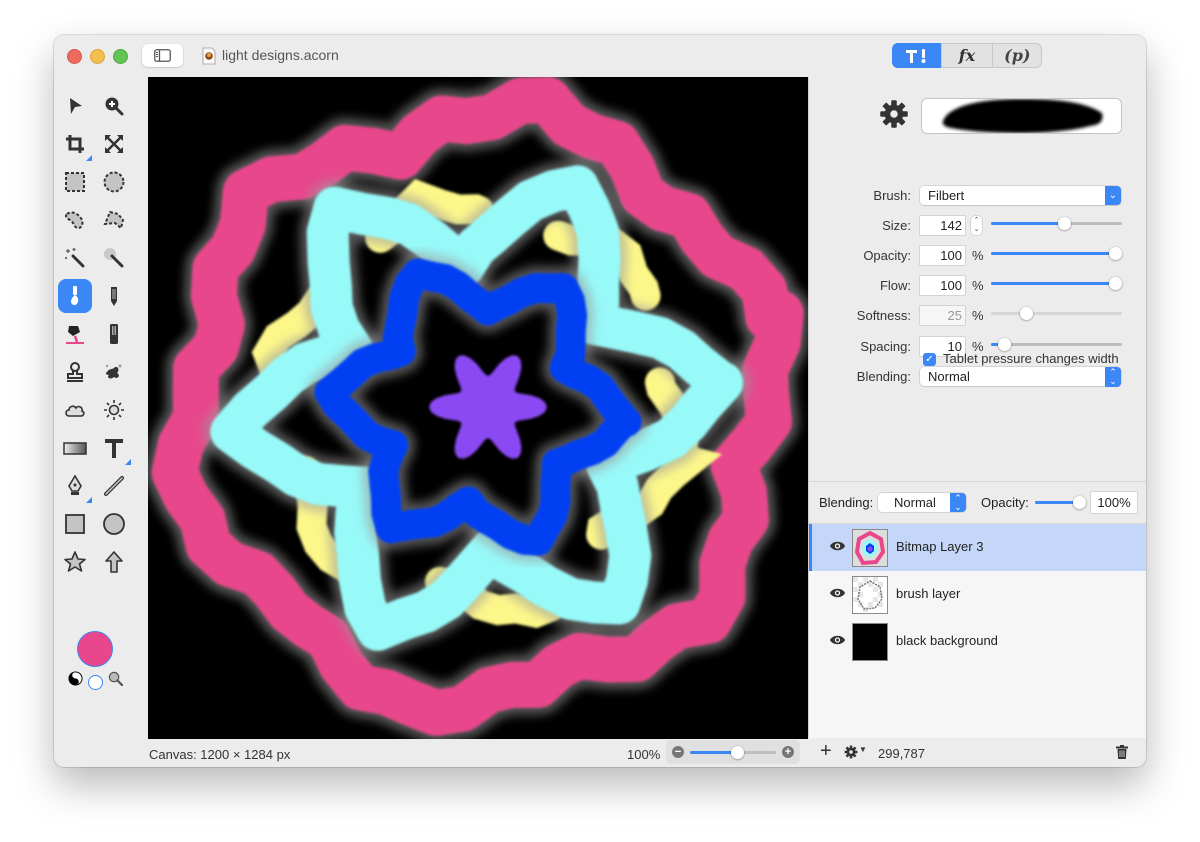  Describe the element at coordinates (885, 346) in the screenshot. I see `spacing-label: Spacing:` at that location.